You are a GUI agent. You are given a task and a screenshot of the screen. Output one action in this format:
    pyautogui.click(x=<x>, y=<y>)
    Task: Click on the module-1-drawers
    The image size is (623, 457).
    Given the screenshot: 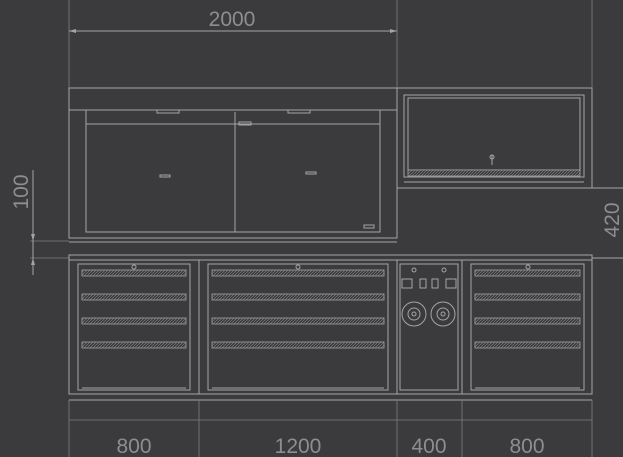 What is the action you would take?
    pyautogui.click(x=134, y=327)
    